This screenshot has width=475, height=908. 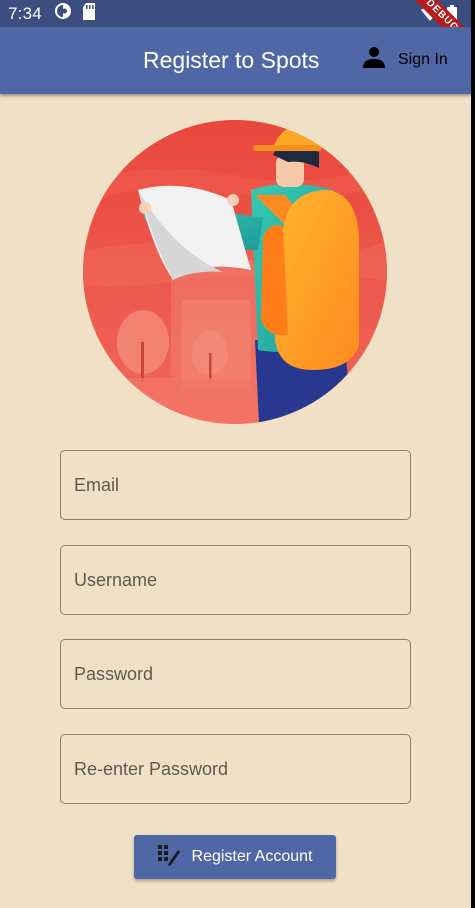 I want to click on app-bar: Register to Spots Sign In, so click(x=235, y=60).